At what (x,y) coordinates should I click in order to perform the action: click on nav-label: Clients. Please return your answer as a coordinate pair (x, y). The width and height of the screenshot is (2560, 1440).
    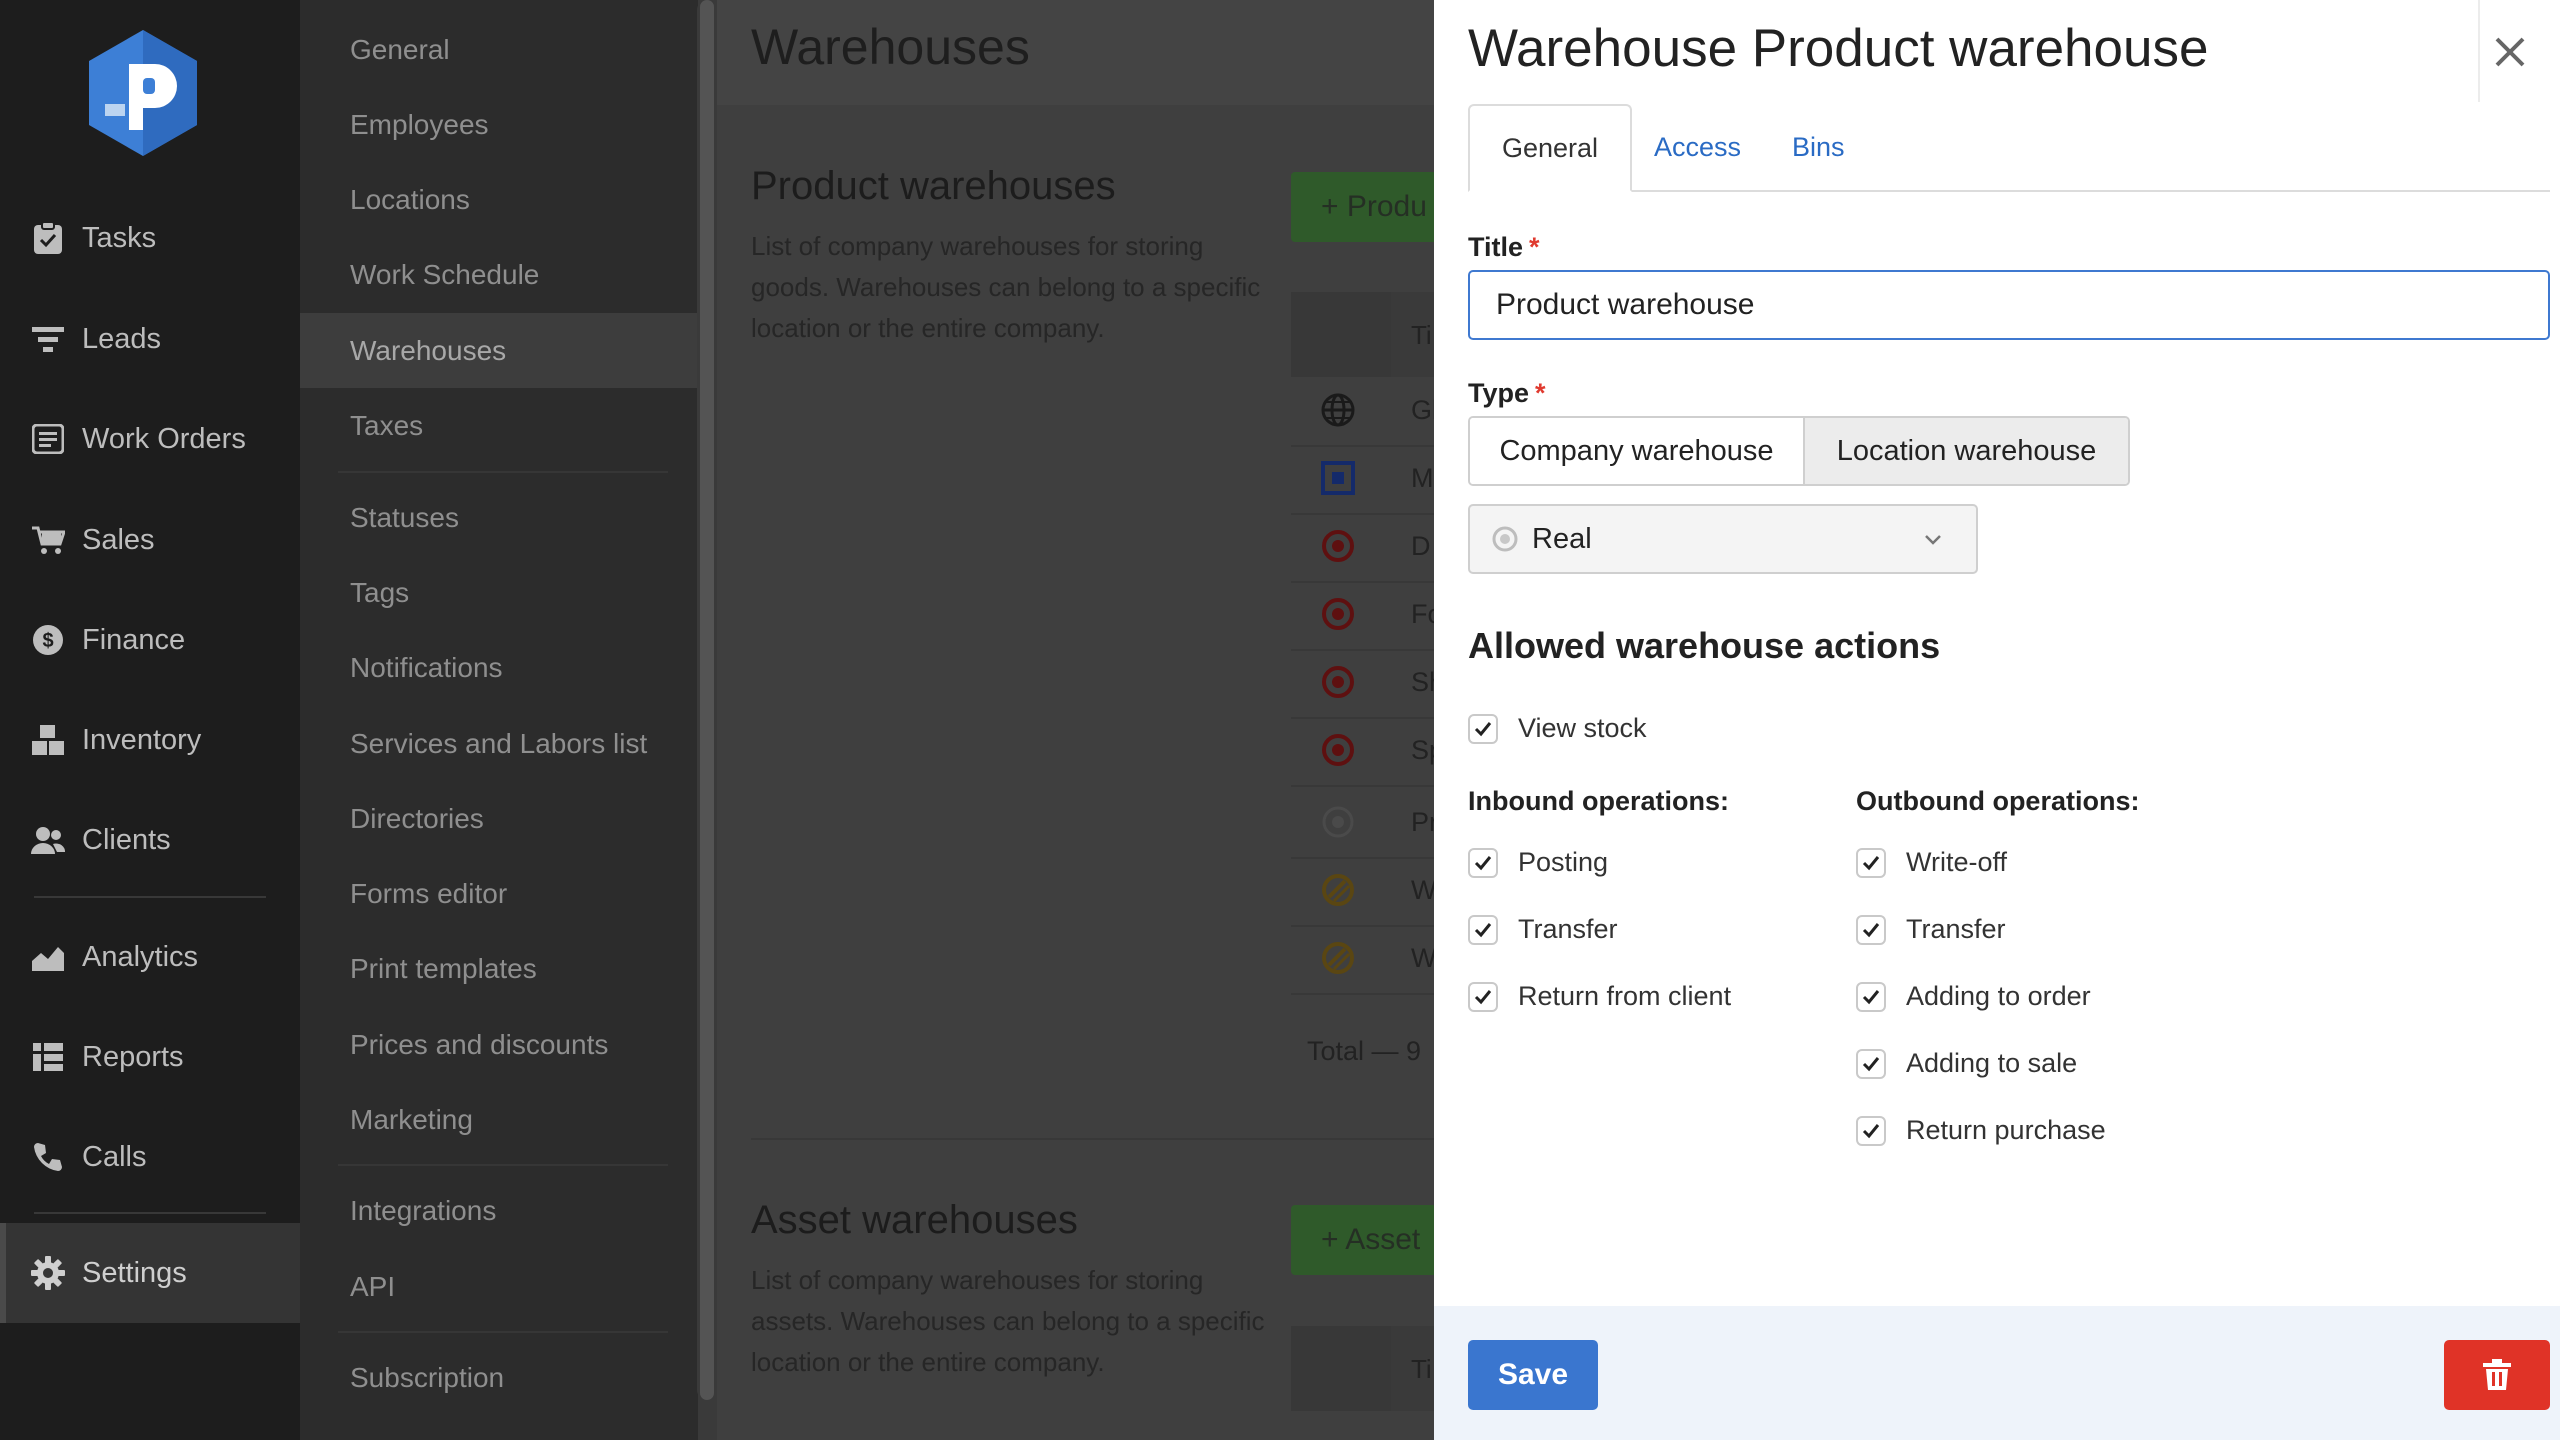
    Looking at the image, I should click on (126, 839).